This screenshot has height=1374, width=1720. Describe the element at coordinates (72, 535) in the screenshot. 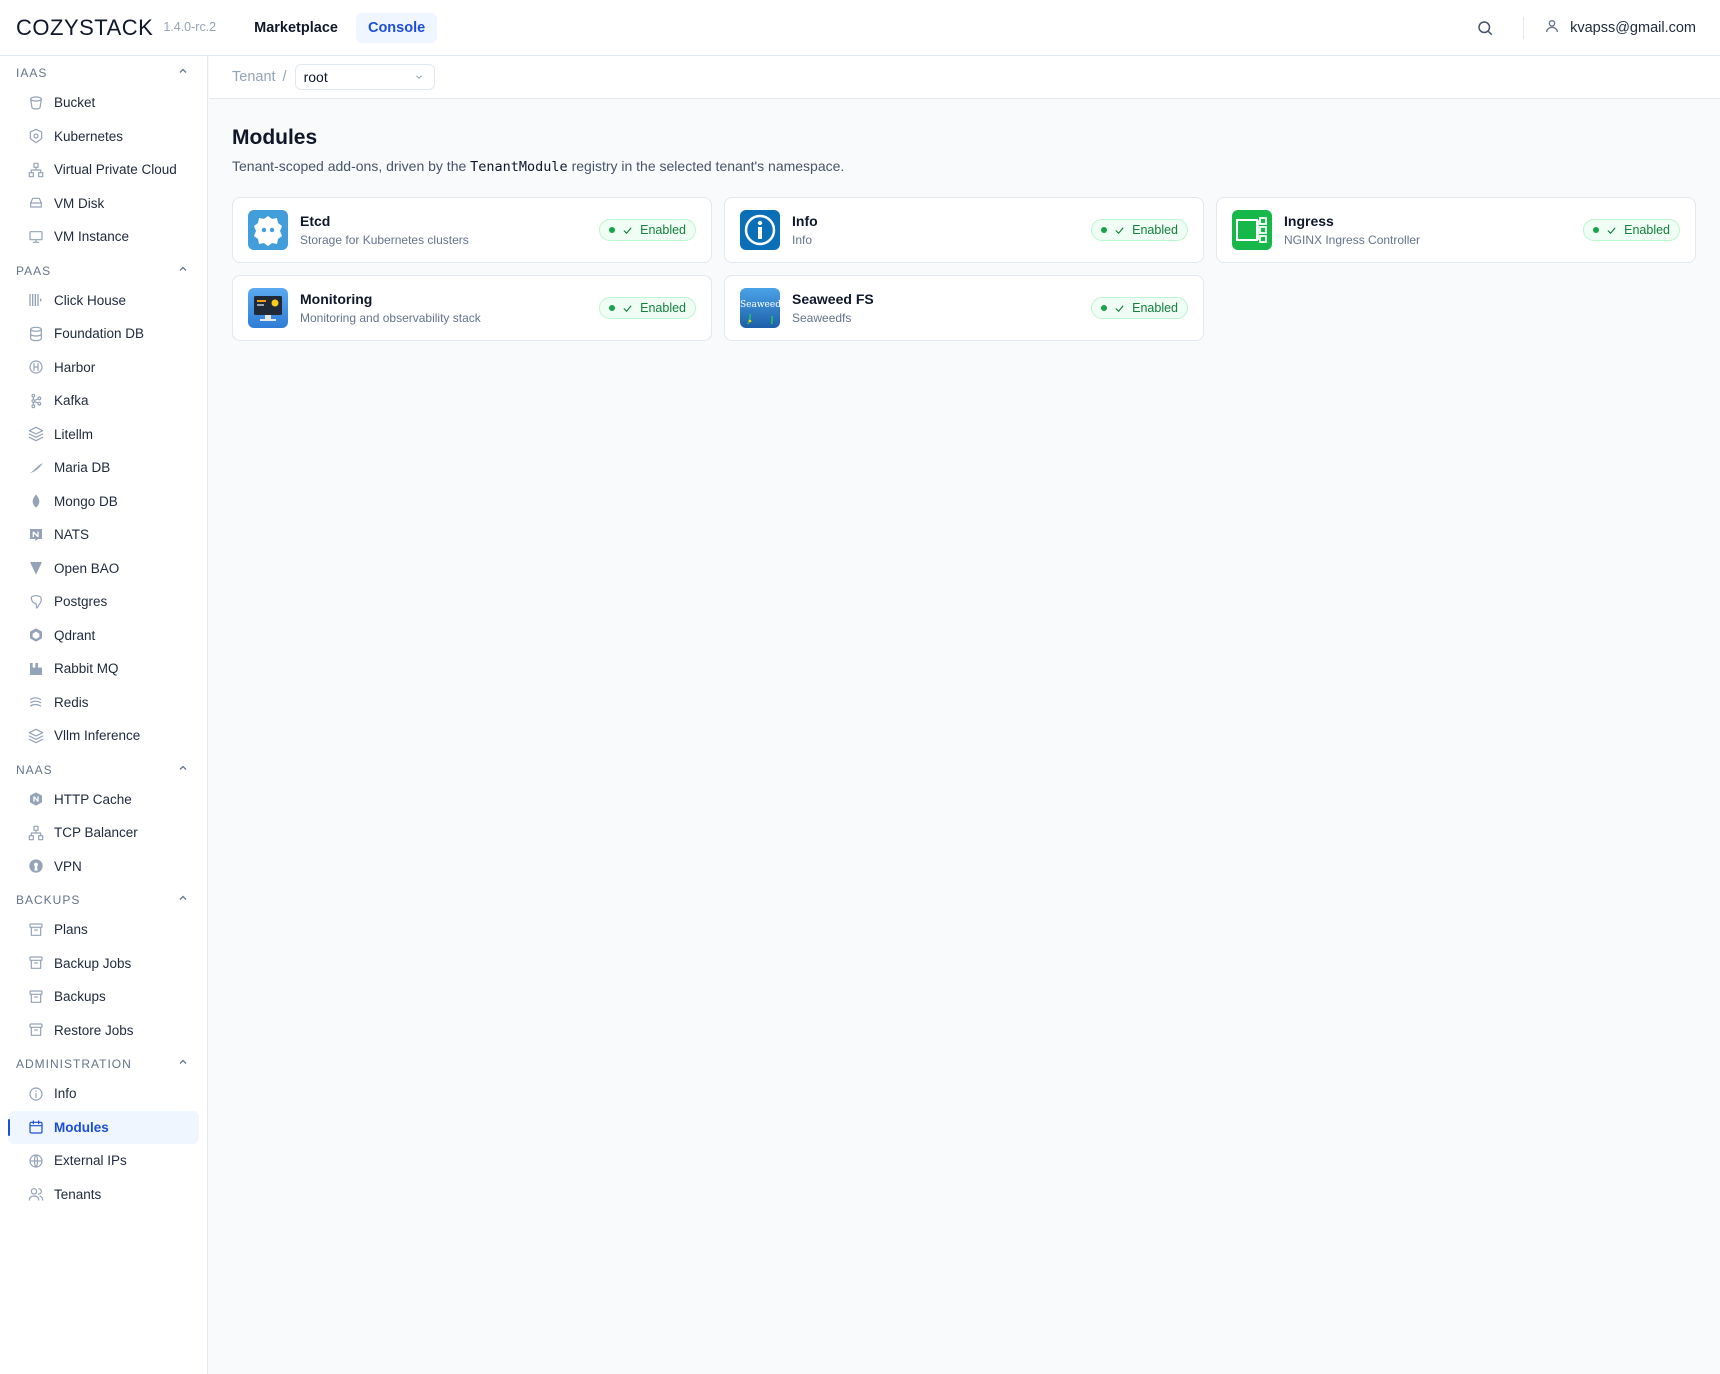

I see `sidebar-item-label: NATS` at that location.